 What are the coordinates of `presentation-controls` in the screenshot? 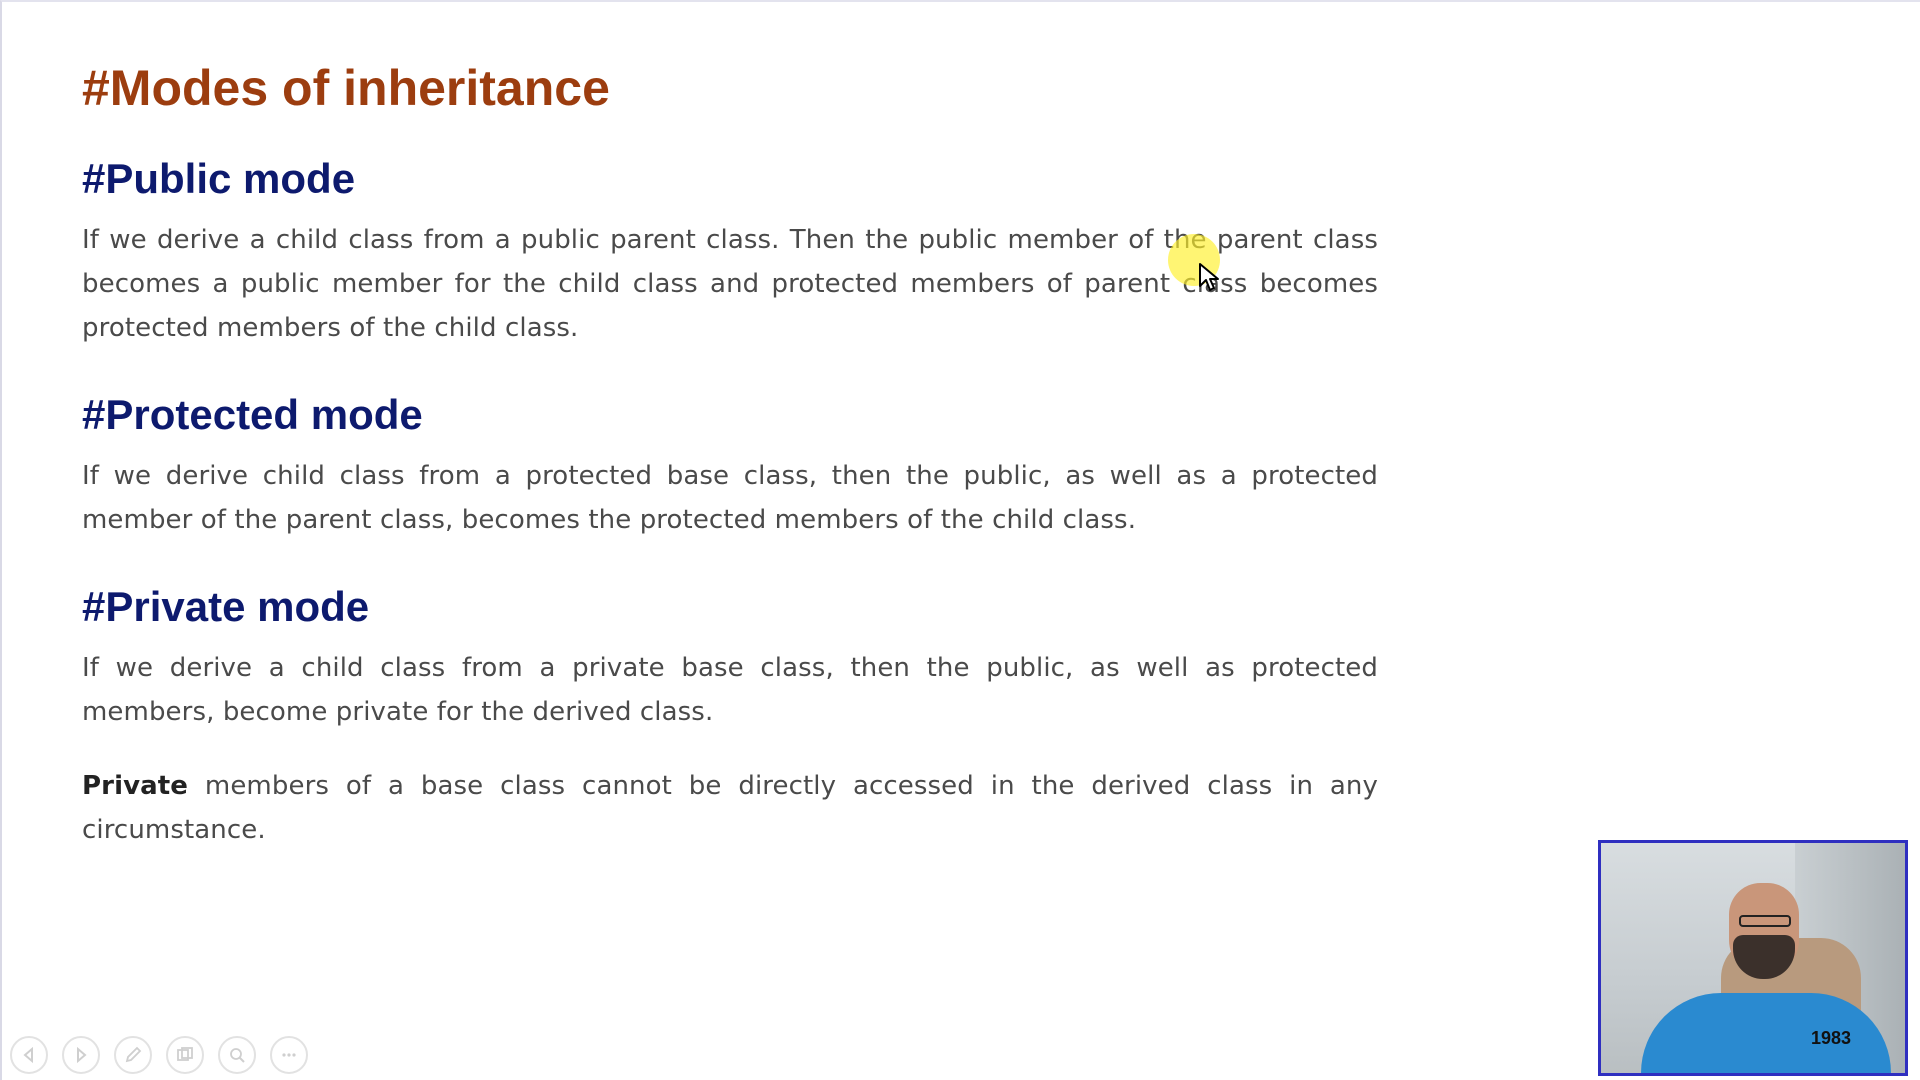 It's located at (159, 1055).